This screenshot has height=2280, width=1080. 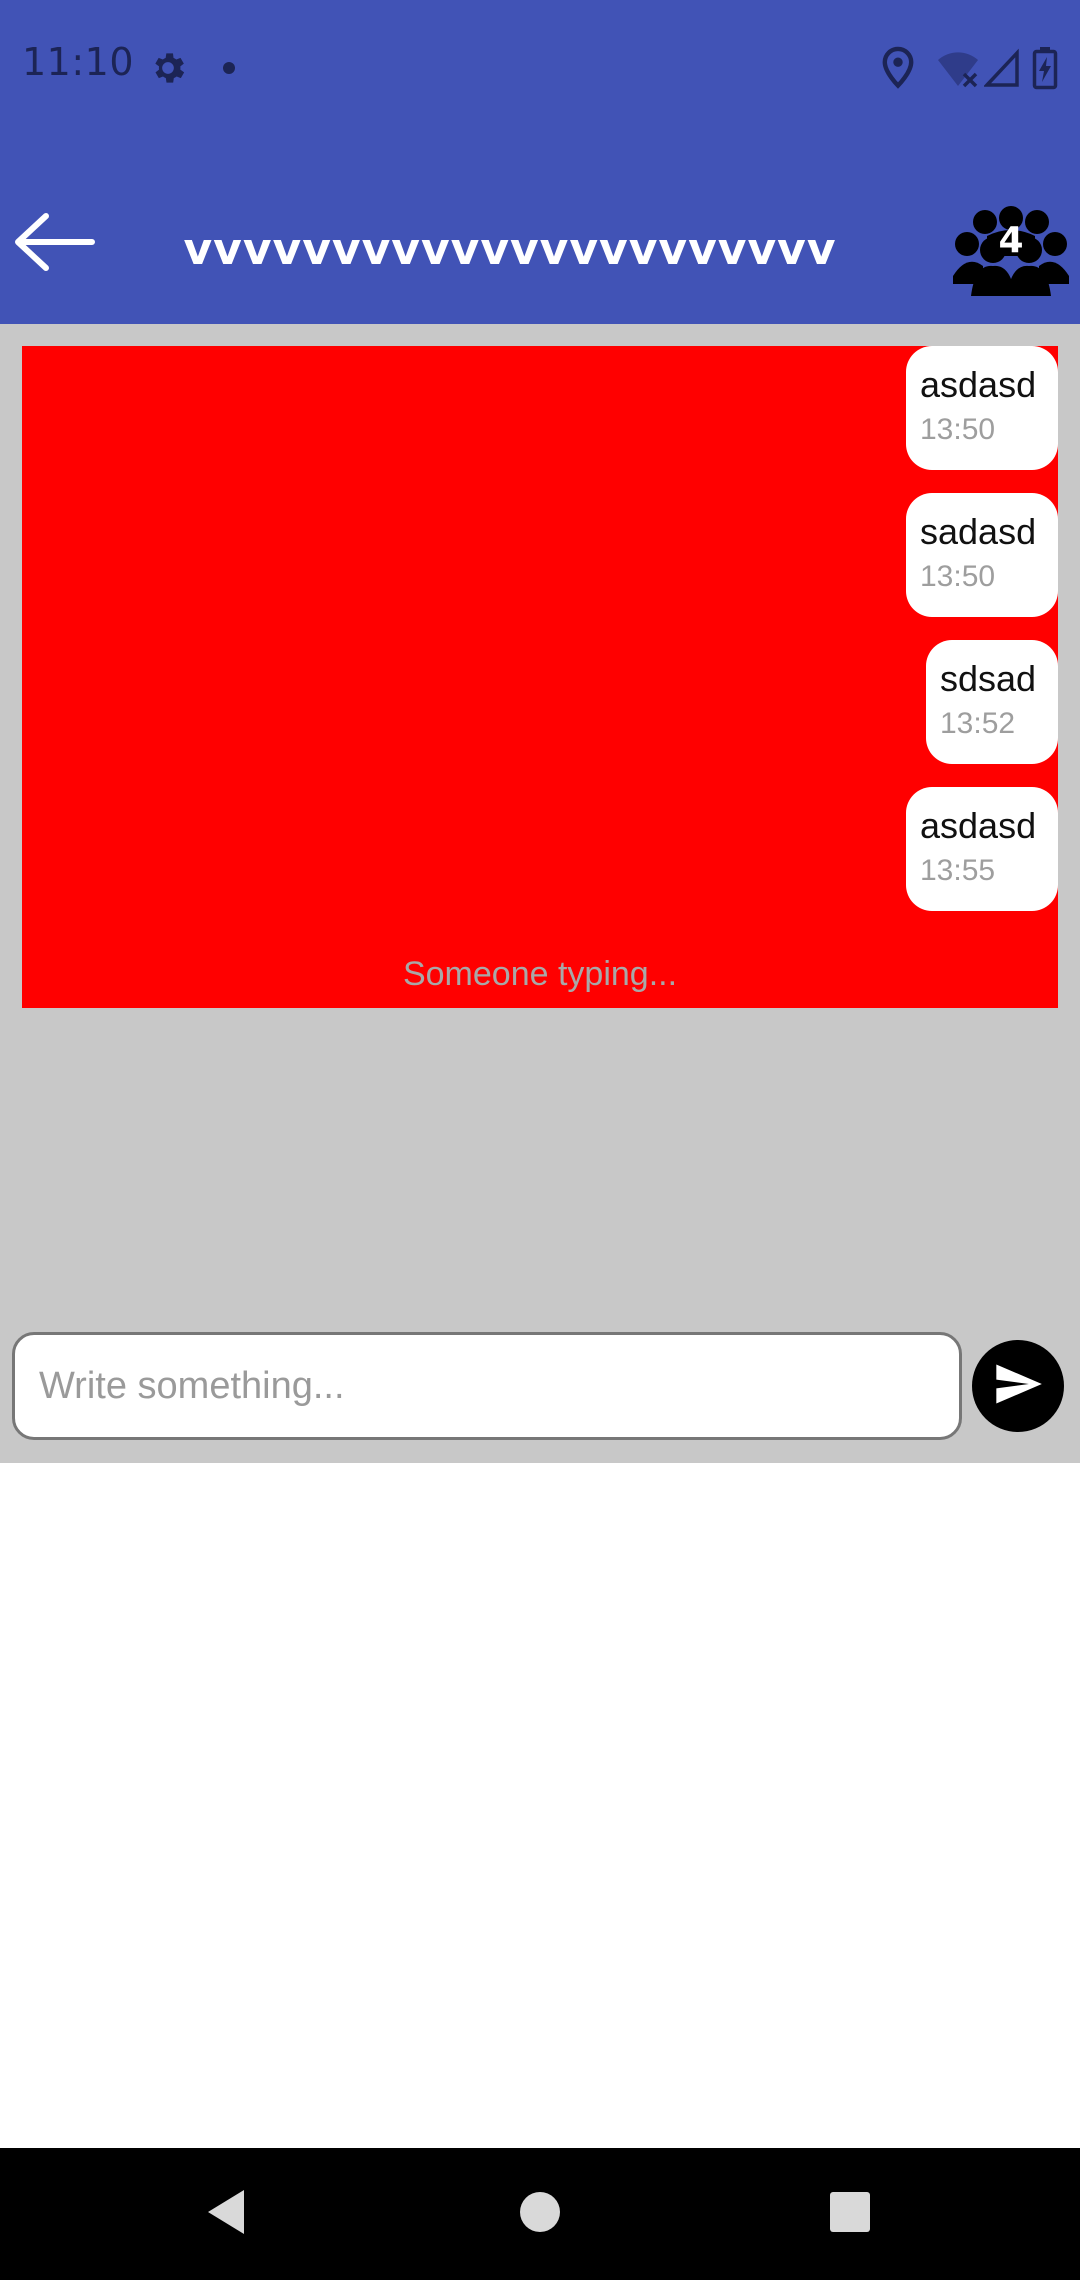 I want to click on members-button: 4, so click(x=1011, y=253).